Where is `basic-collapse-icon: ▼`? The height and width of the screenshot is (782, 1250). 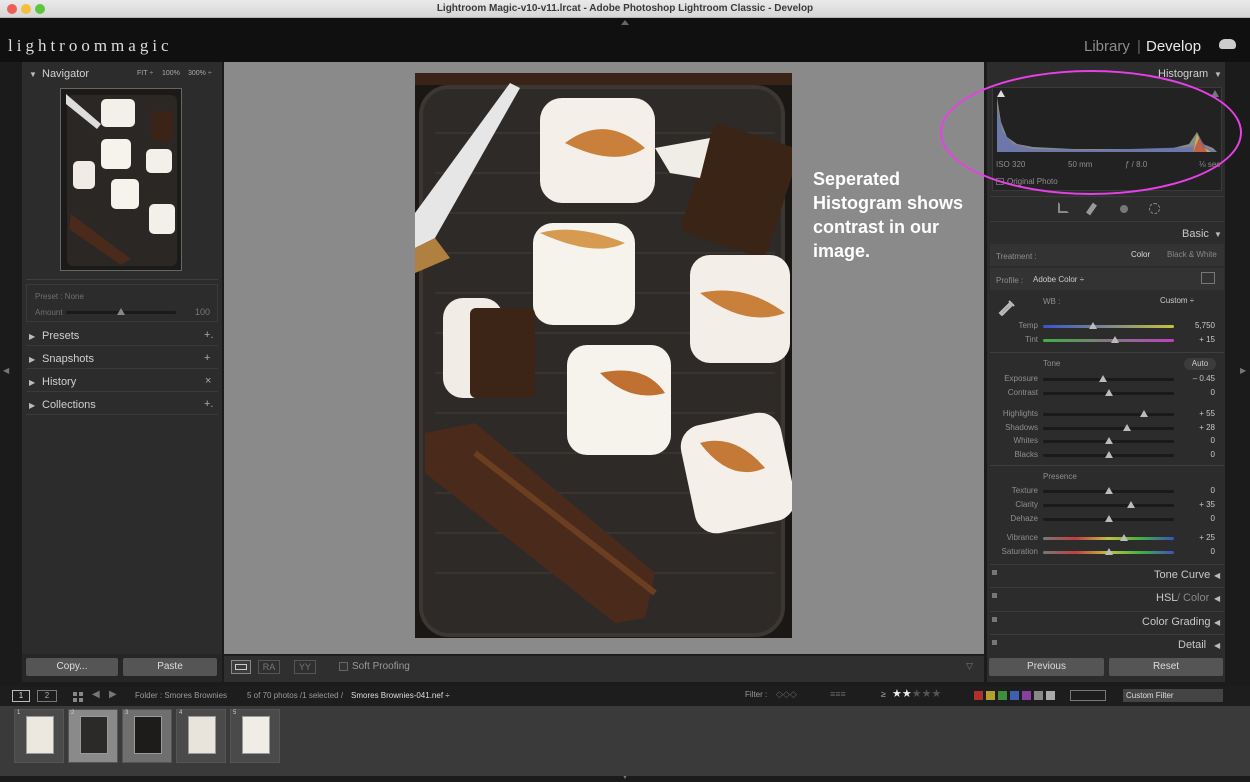 basic-collapse-icon: ▼ is located at coordinates (1218, 234).